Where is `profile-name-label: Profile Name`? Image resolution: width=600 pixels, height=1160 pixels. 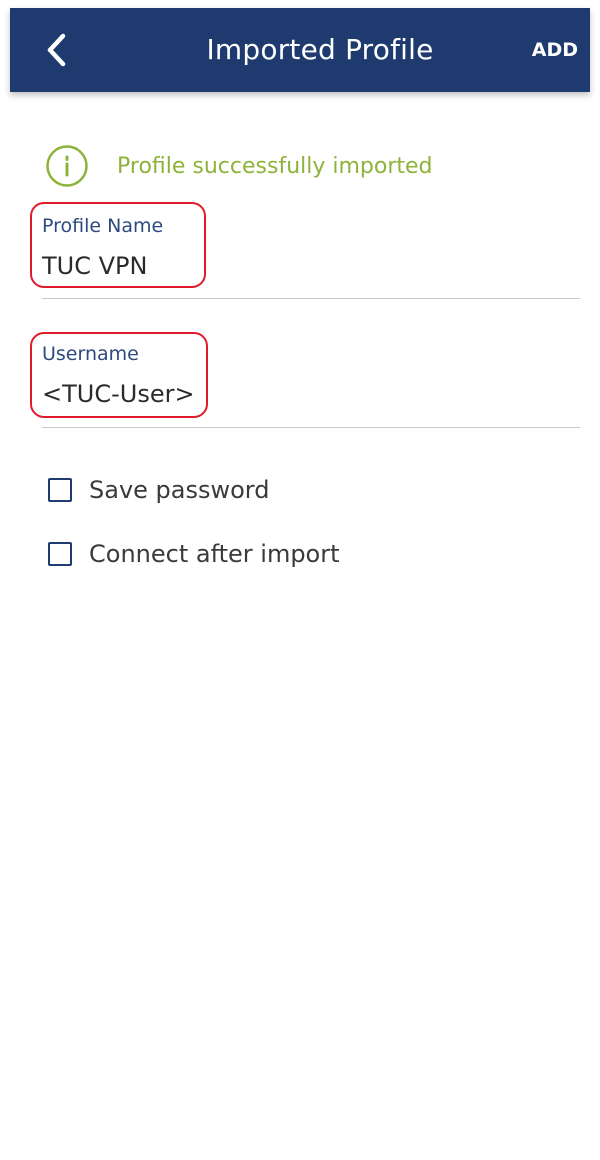
profile-name-label: Profile Name is located at coordinates (103, 226).